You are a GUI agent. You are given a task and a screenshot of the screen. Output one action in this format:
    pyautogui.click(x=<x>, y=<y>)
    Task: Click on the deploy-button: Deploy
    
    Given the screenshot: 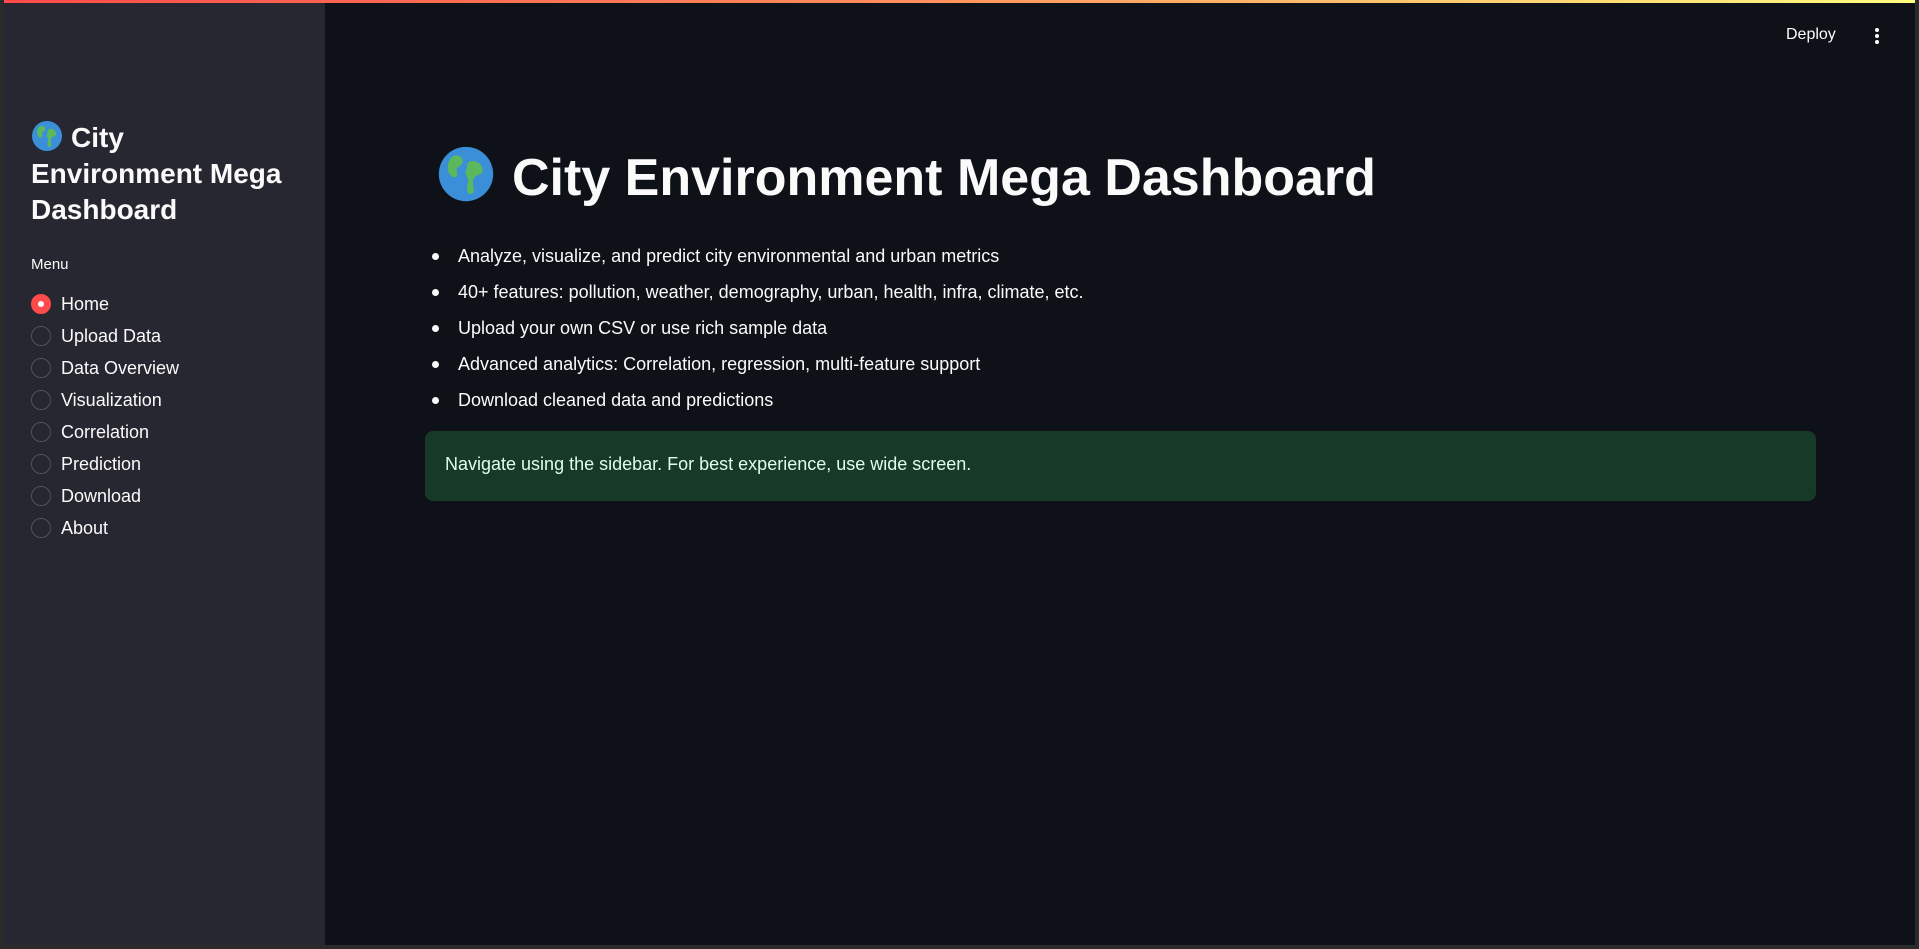 What is the action you would take?
    pyautogui.click(x=1811, y=35)
    